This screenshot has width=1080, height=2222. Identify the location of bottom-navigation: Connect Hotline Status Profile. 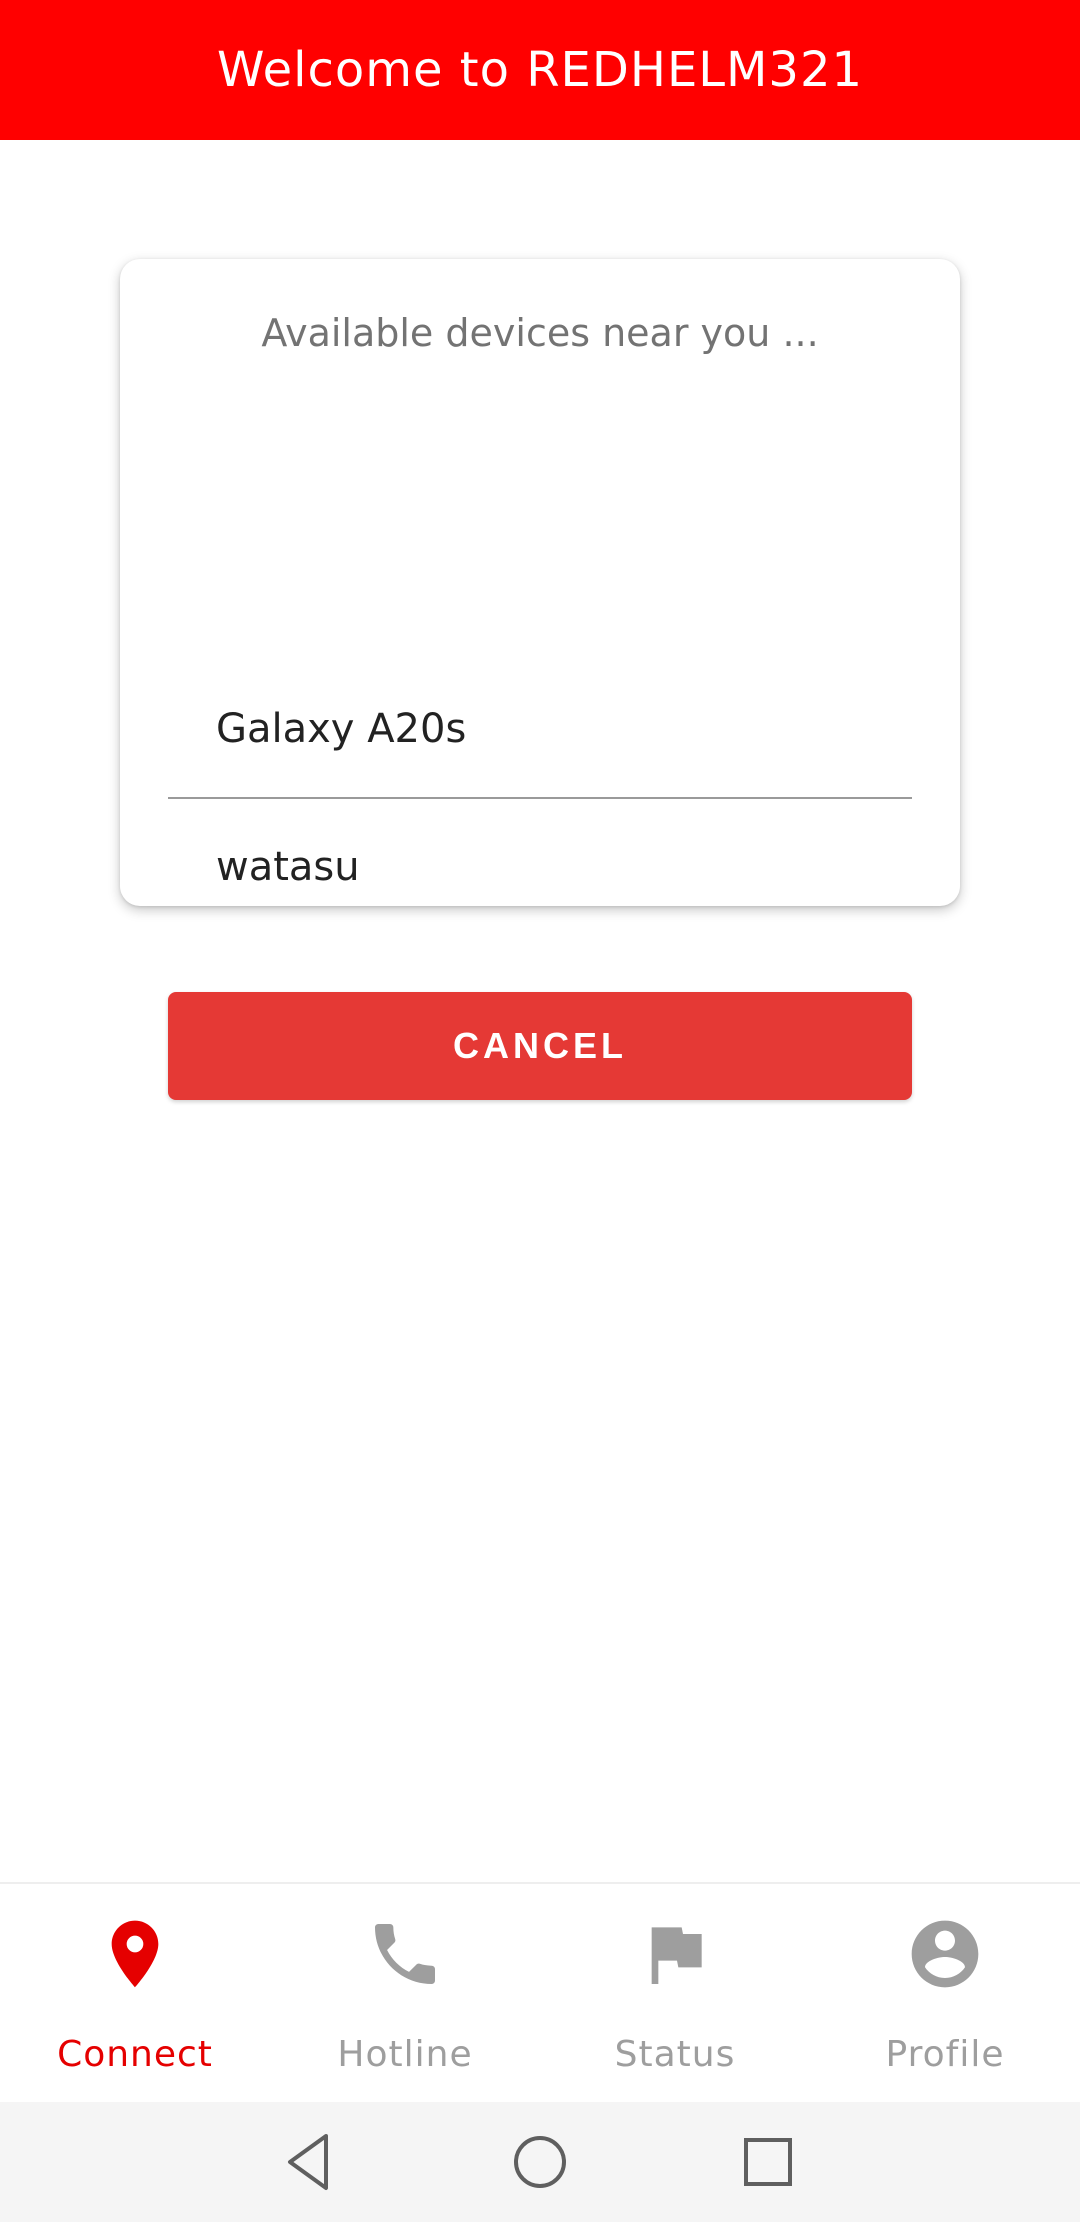
(540, 1992).